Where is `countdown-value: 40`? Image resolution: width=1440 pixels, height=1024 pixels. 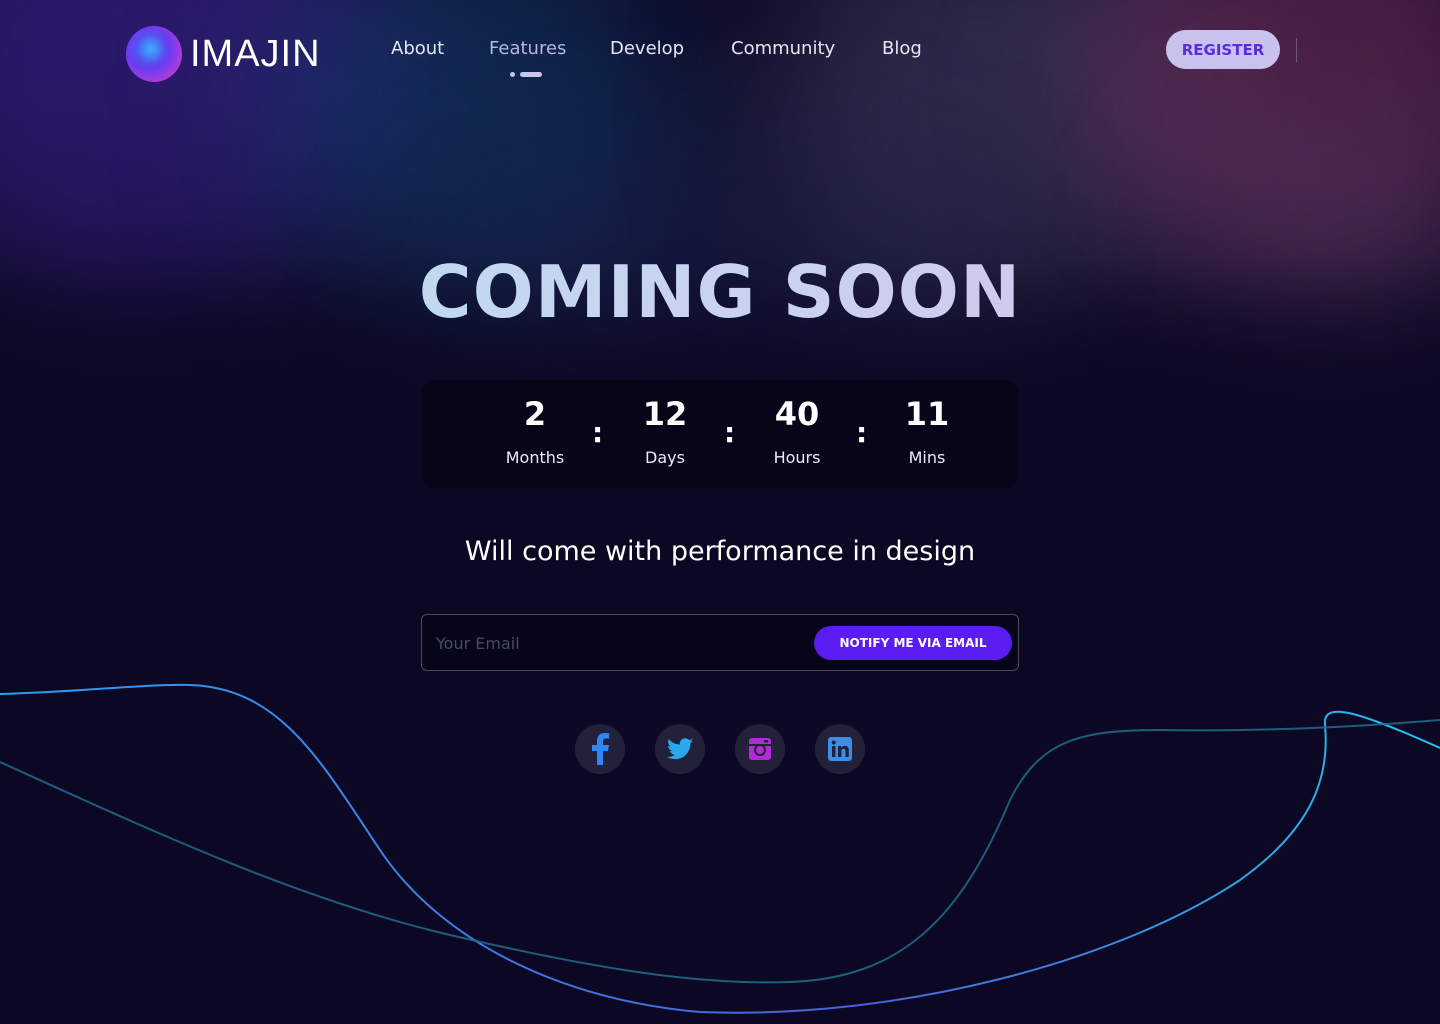
countdown-value: 40 is located at coordinates (797, 414).